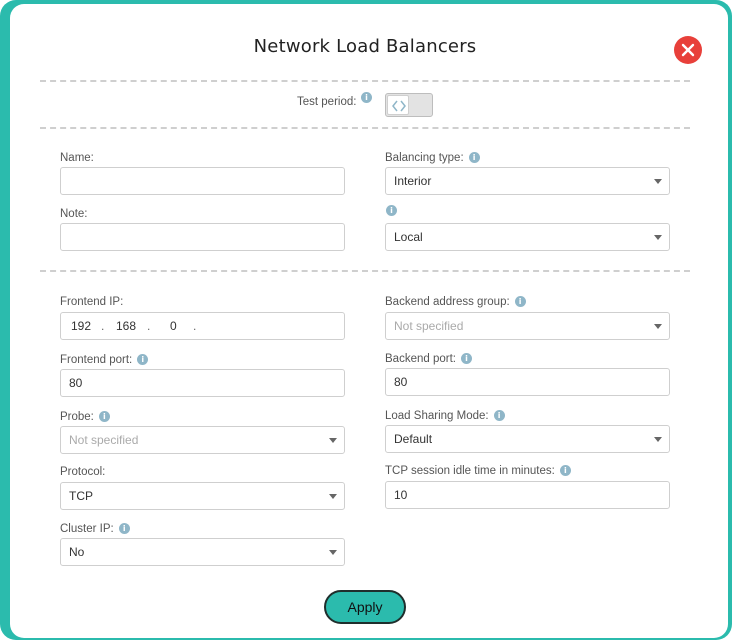 The width and height of the screenshot is (732, 640). I want to click on protocol-select: TCP, so click(202, 496).